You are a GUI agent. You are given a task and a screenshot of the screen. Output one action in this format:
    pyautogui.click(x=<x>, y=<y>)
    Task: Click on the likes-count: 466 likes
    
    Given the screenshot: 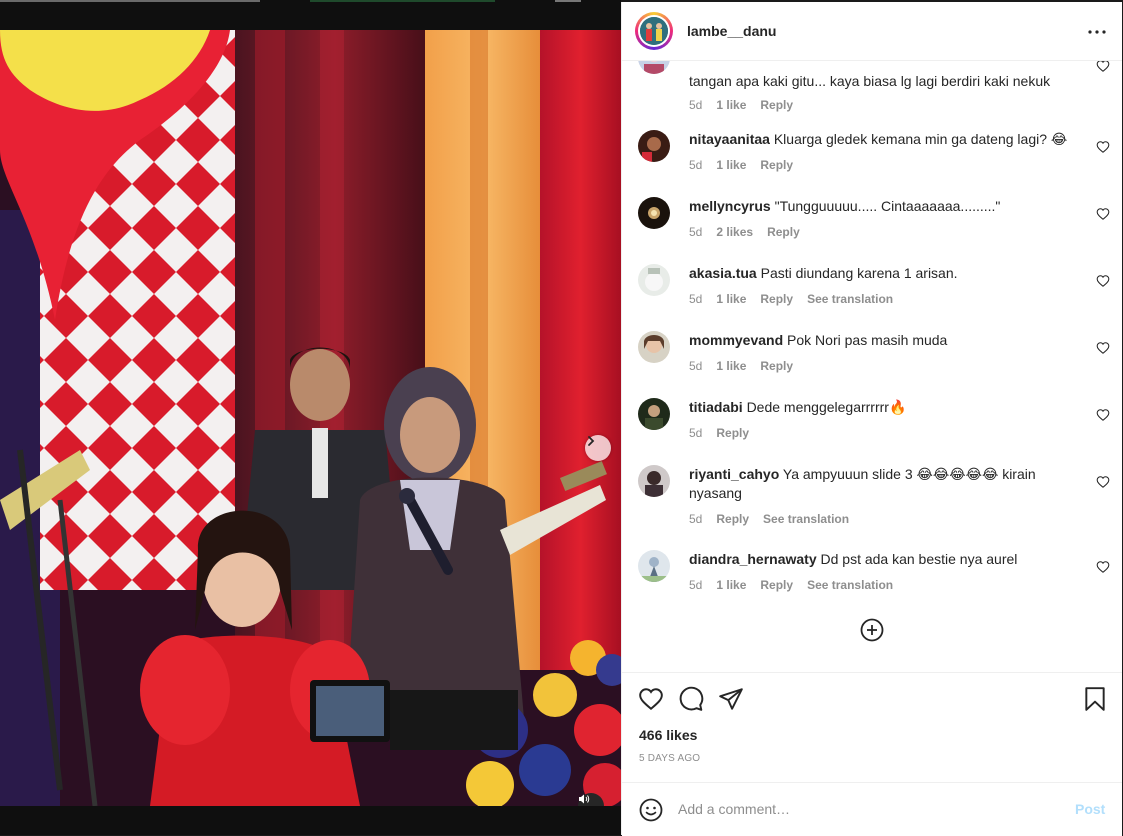 What is the action you would take?
    pyautogui.click(x=668, y=735)
    